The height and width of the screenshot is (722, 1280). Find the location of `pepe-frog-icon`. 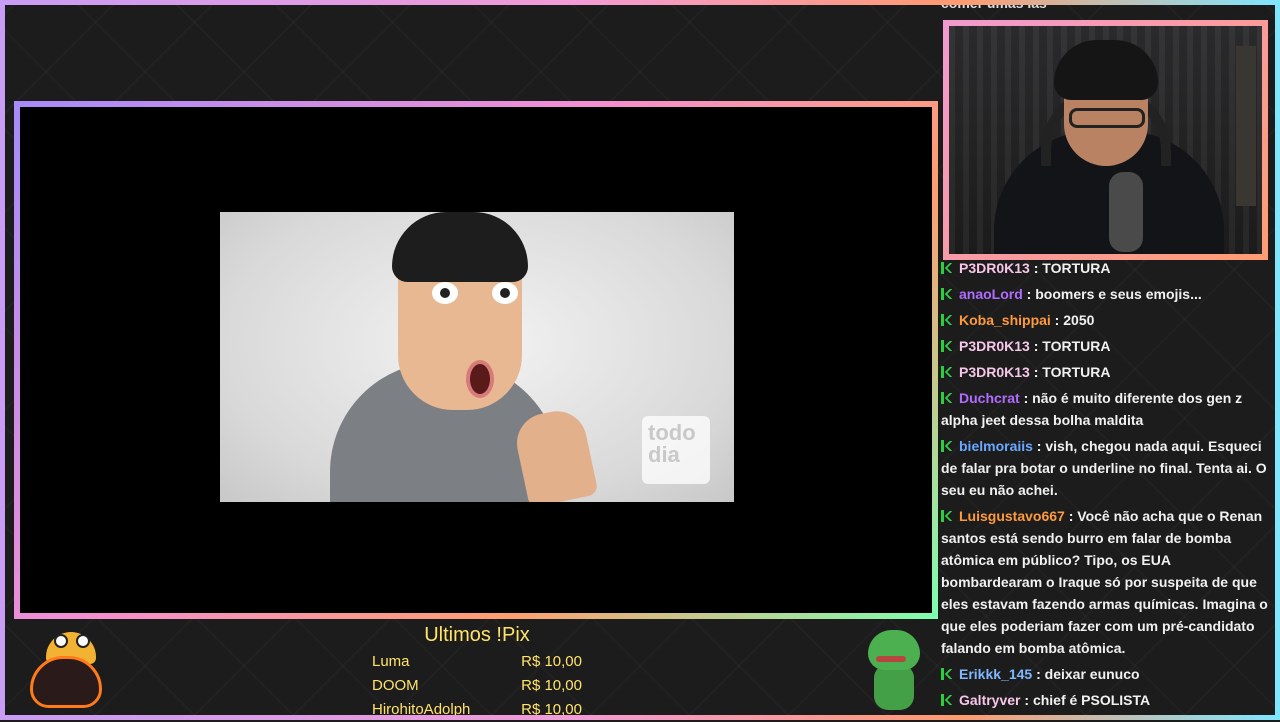

pepe-frog-icon is located at coordinates (894, 672).